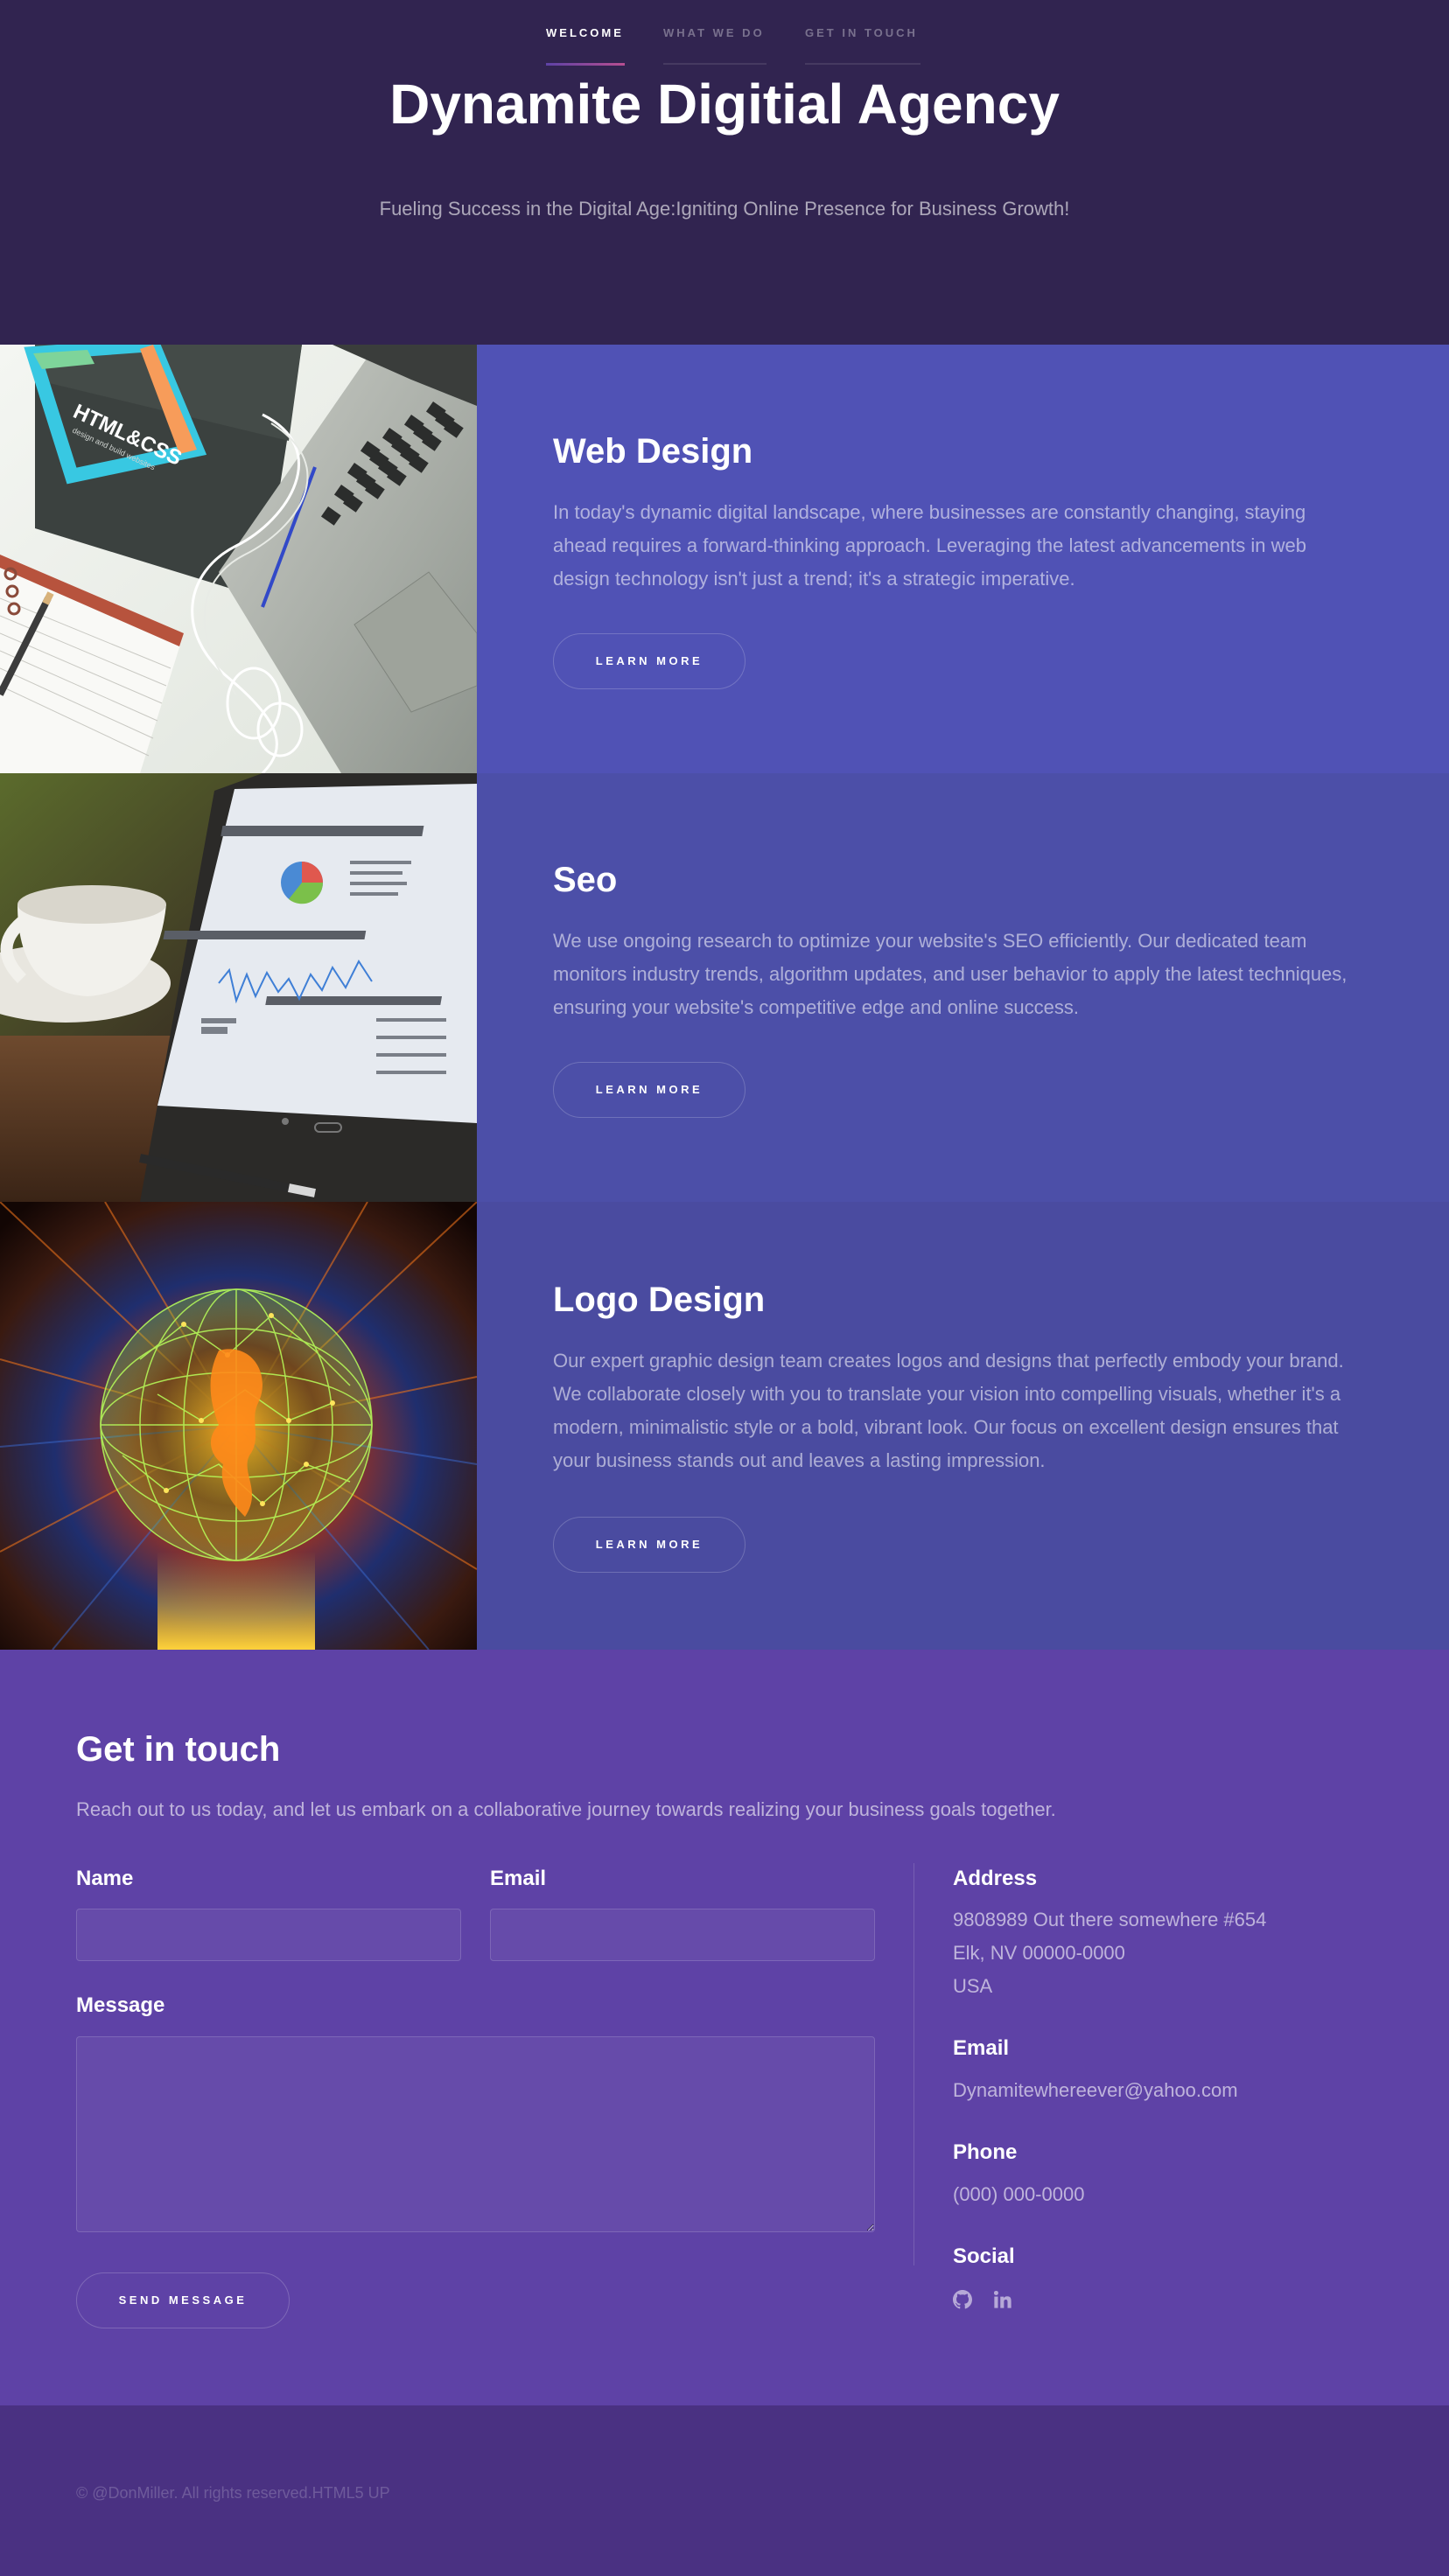 This screenshot has width=1449, height=2576. Describe the element at coordinates (1039, 1953) in the screenshot. I see `address-line: Elk, NV 00000-0000` at that location.